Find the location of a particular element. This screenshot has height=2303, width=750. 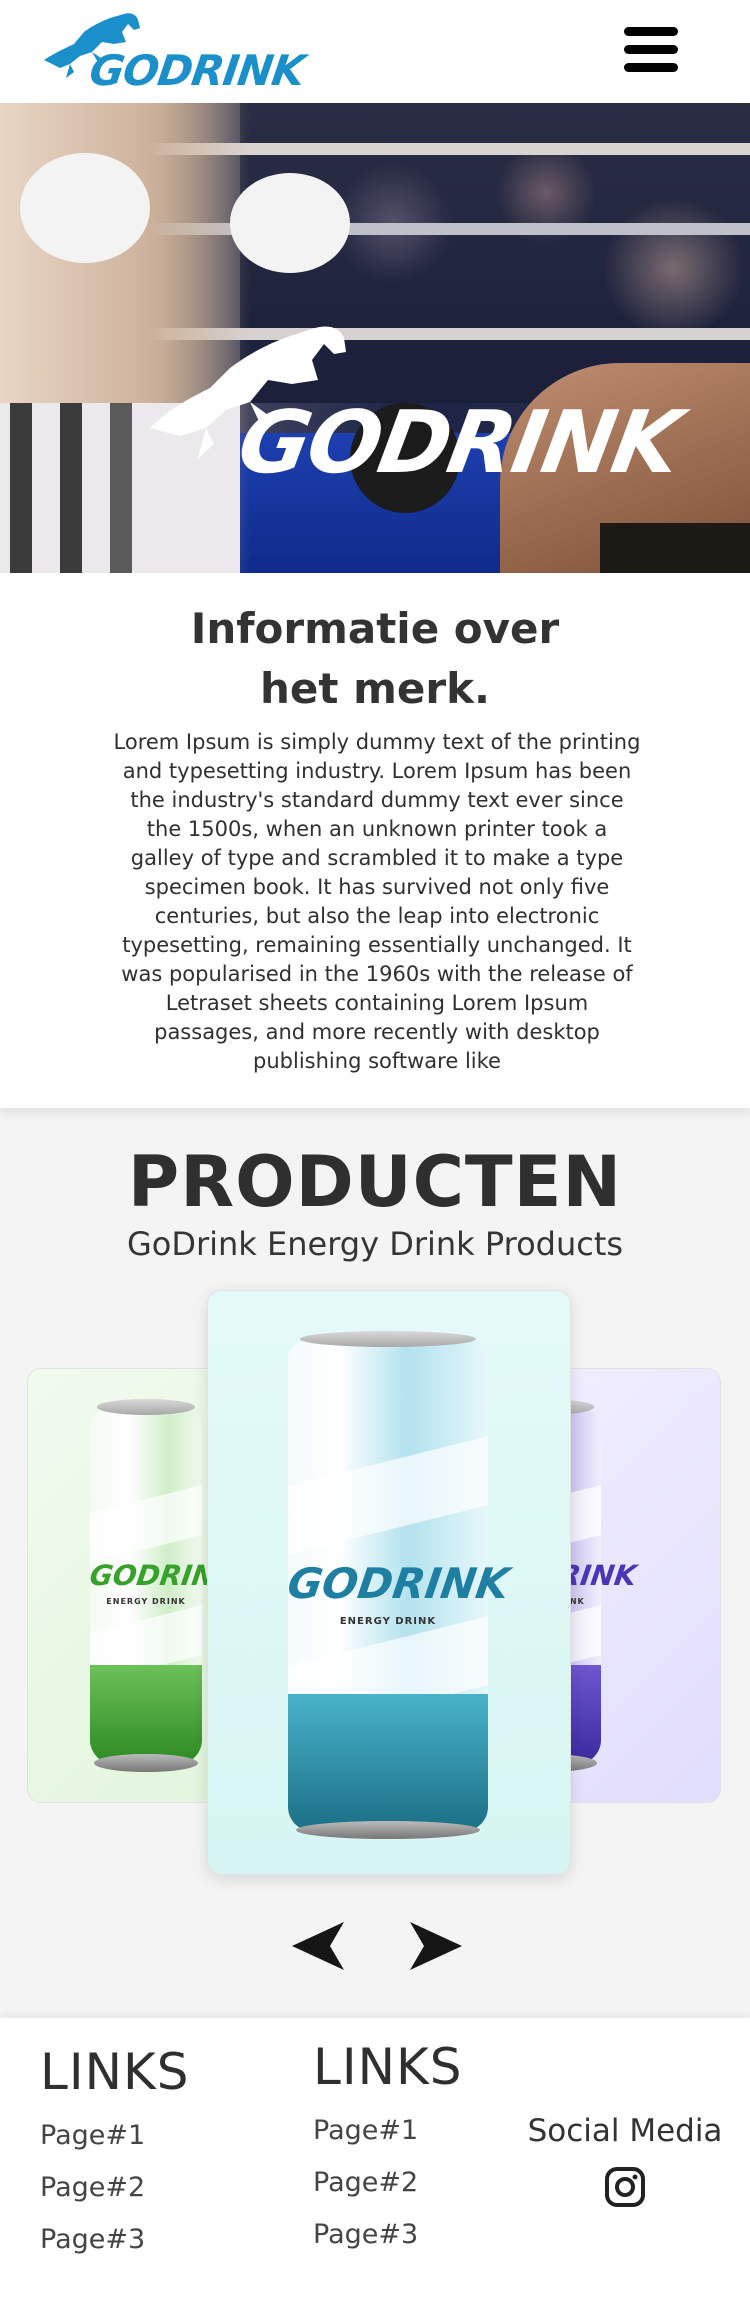

products-title: PRODUCTEN is located at coordinates (375, 1182).